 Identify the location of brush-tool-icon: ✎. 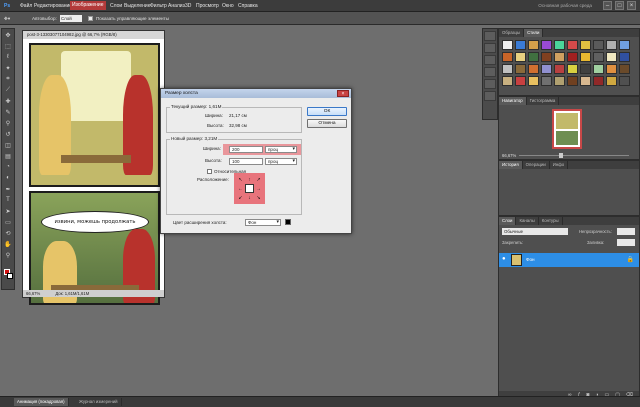
(8, 112).